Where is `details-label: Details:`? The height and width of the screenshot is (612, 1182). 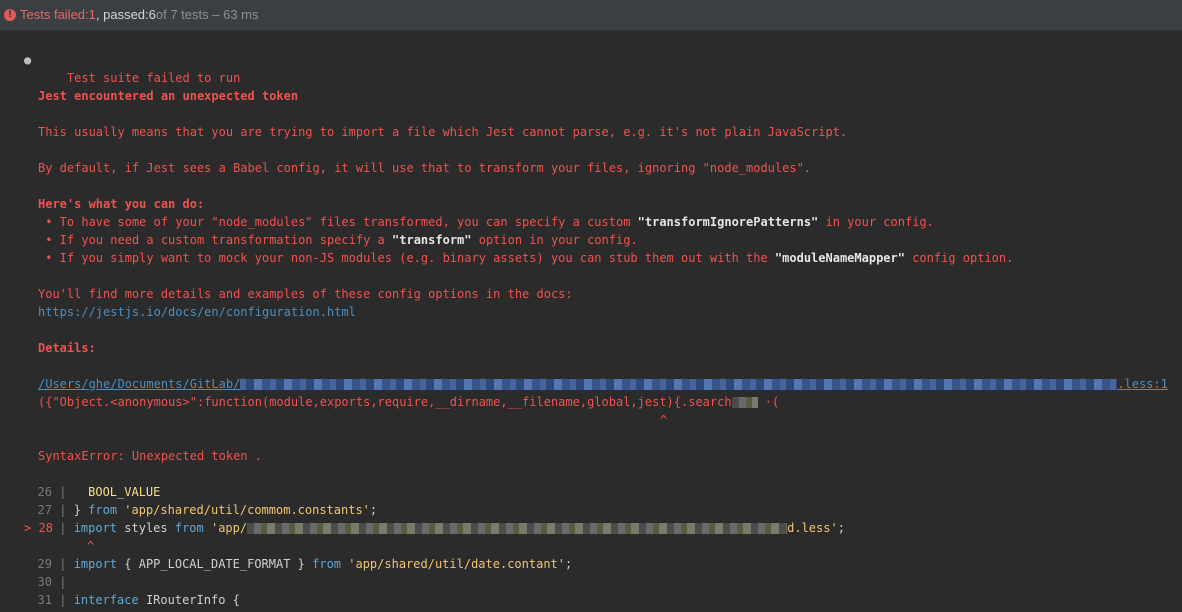
details-label: Details: is located at coordinates (67, 348).